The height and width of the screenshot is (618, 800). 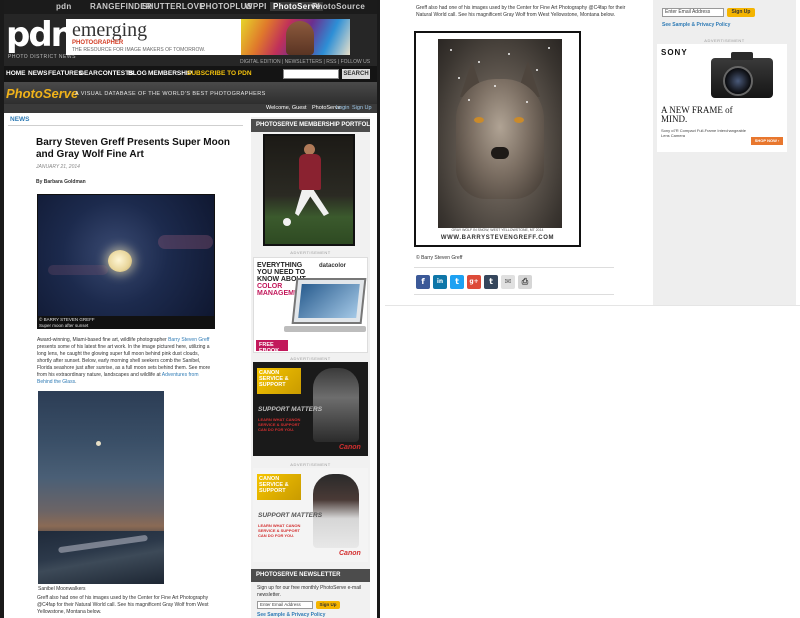 What do you see at coordinates (457, 282) in the screenshot?
I see `twitter-icon: t` at bounding box center [457, 282].